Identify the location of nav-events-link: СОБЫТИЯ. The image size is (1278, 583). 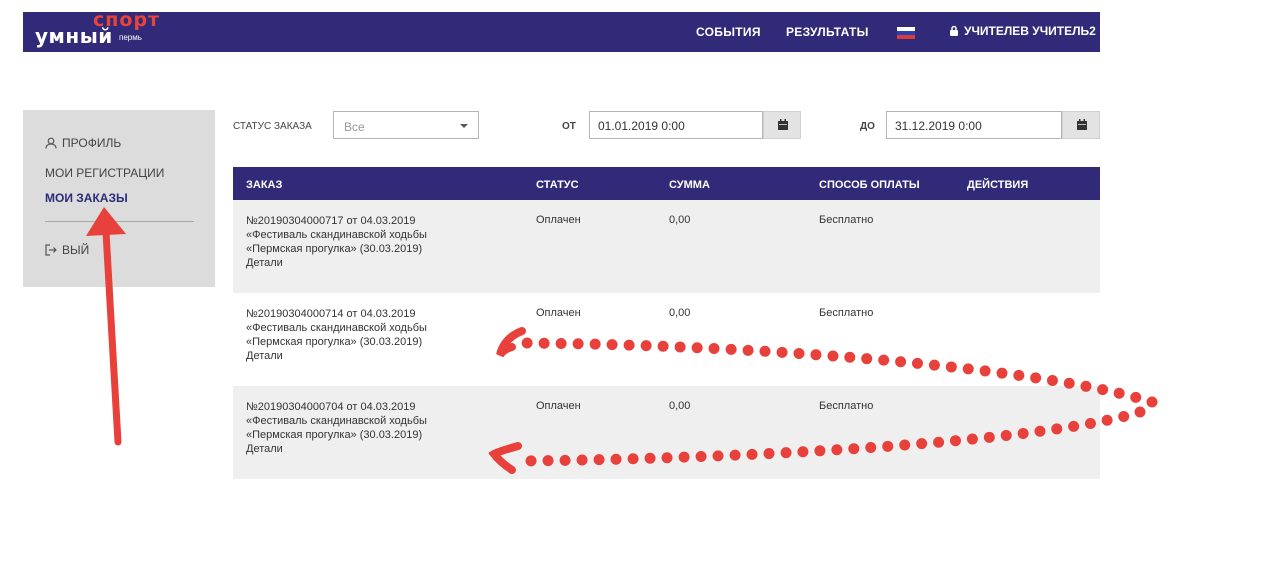
(728, 32).